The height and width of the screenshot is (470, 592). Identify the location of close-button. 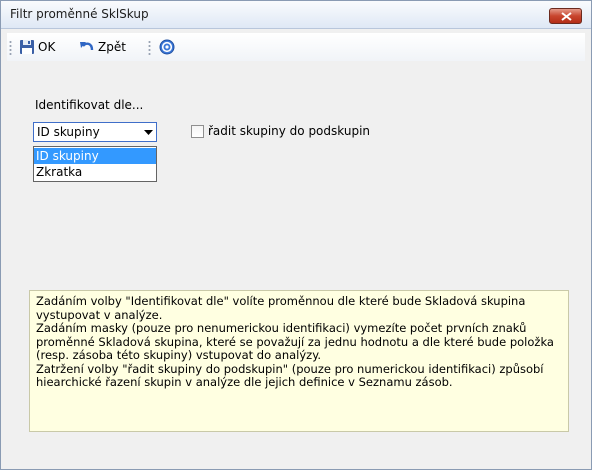
(565, 16).